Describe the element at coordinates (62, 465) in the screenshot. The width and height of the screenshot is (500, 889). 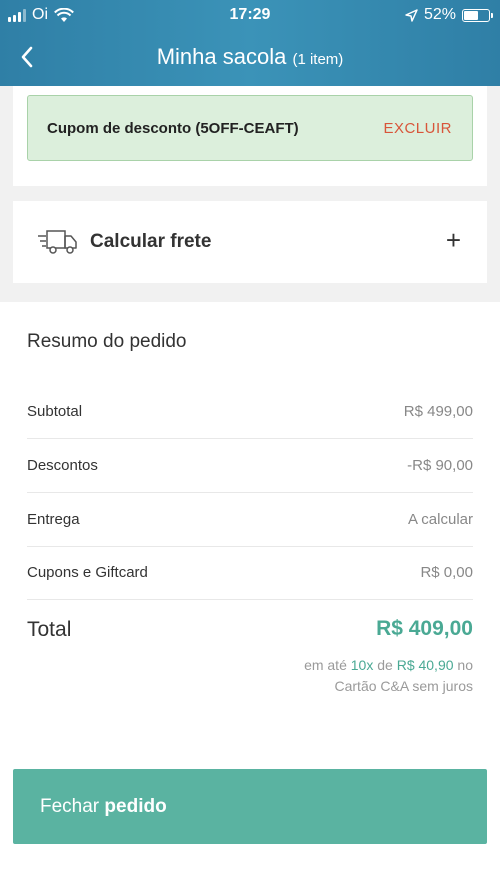
I see `summary-label: Descontos` at that location.